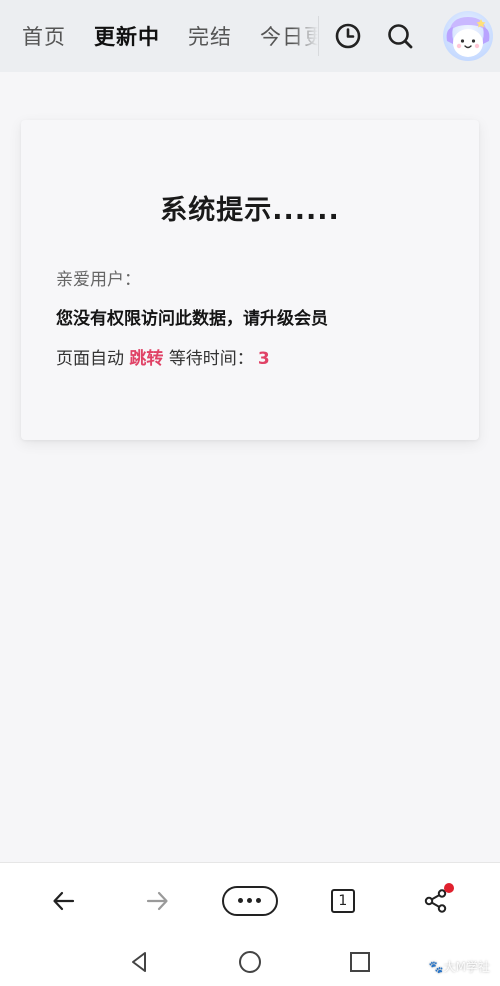  What do you see at coordinates (211, 359) in the screenshot?
I see `redirect-suffix: 等待时间：` at bounding box center [211, 359].